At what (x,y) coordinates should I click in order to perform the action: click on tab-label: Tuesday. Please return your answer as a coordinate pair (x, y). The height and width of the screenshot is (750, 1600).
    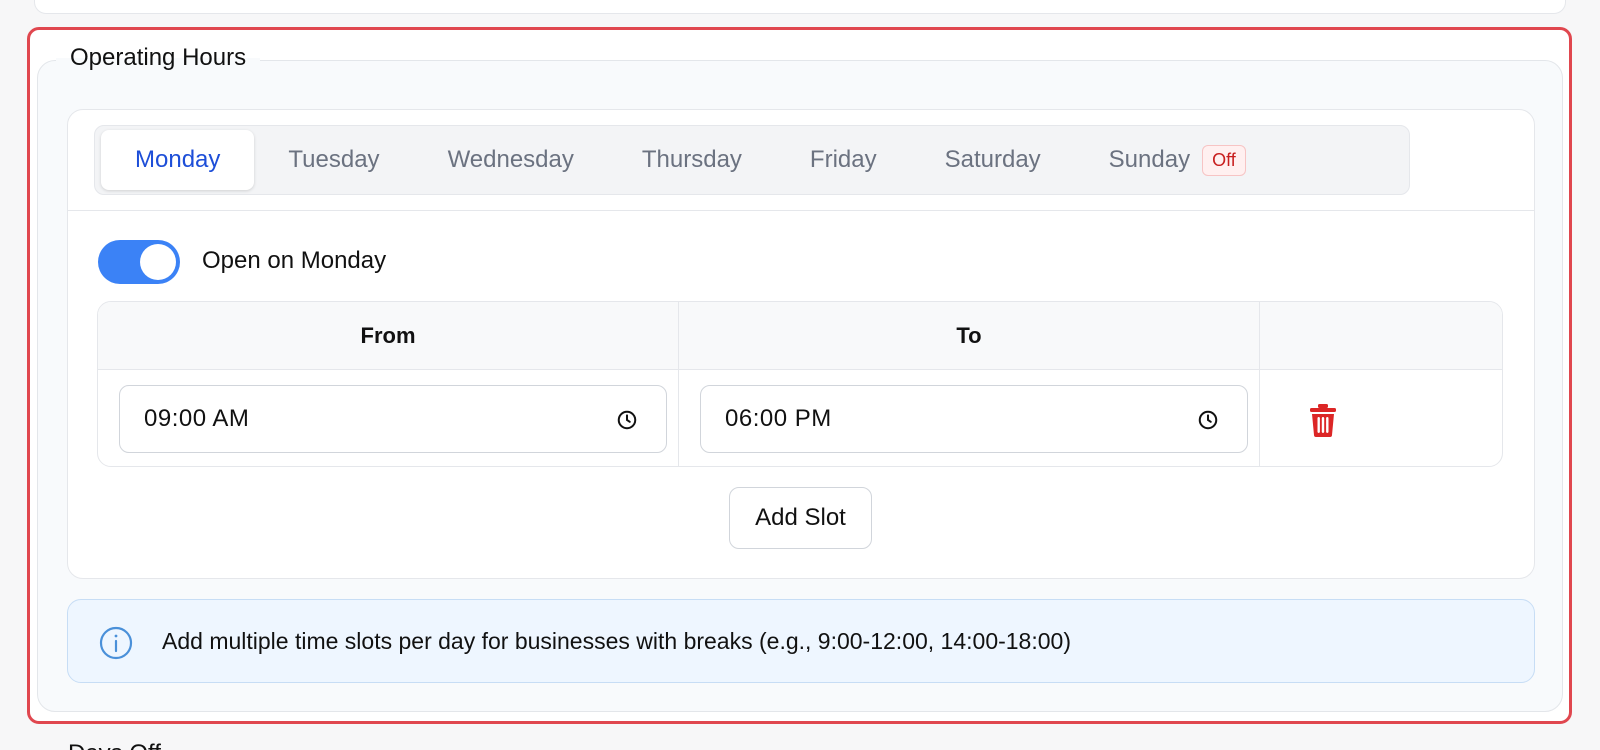
    Looking at the image, I should click on (334, 159).